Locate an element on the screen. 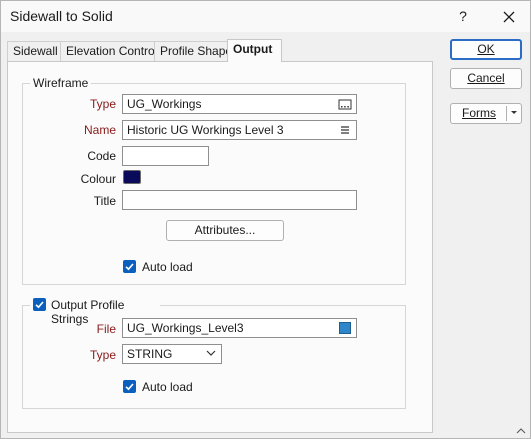 Image resolution: width=531 pixels, height=439 pixels. profile-file-value: UG_Workings_Level3 is located at coordinates (185, 328).